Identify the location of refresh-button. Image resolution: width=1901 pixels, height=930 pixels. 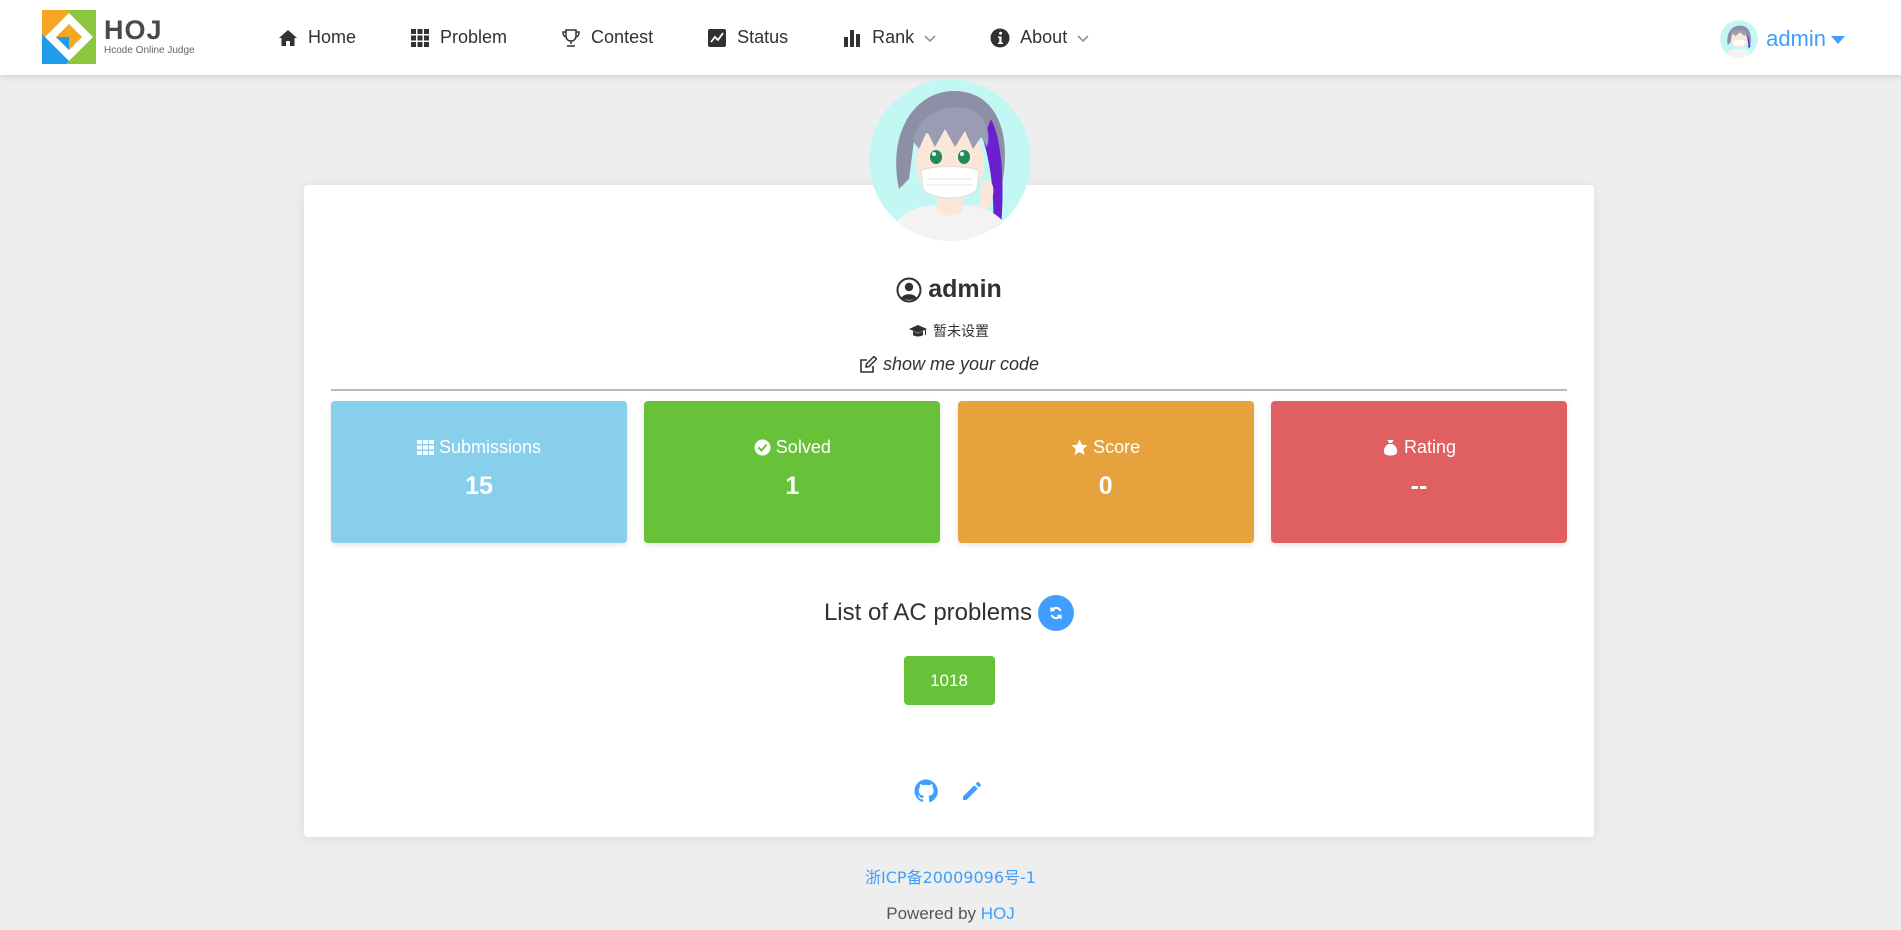
(1056, 613).